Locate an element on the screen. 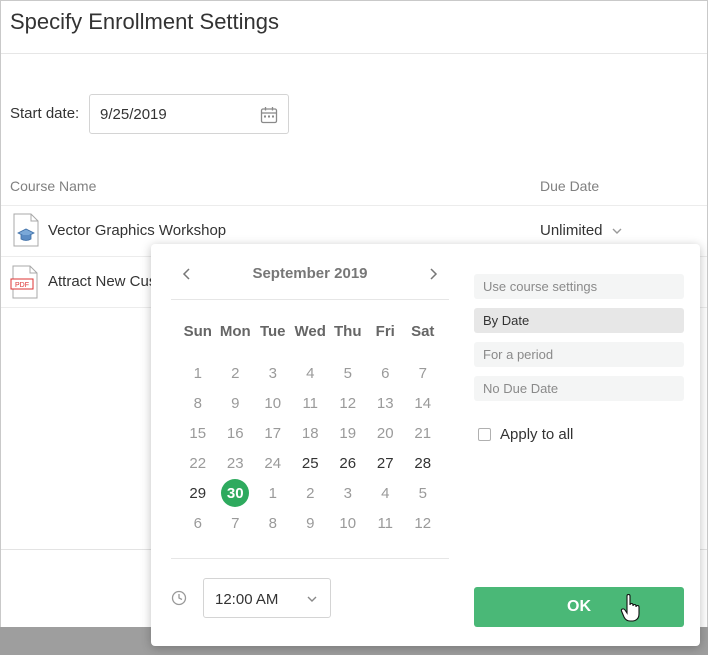  selected-day-label: 30 is located at coordinates (235, 493).